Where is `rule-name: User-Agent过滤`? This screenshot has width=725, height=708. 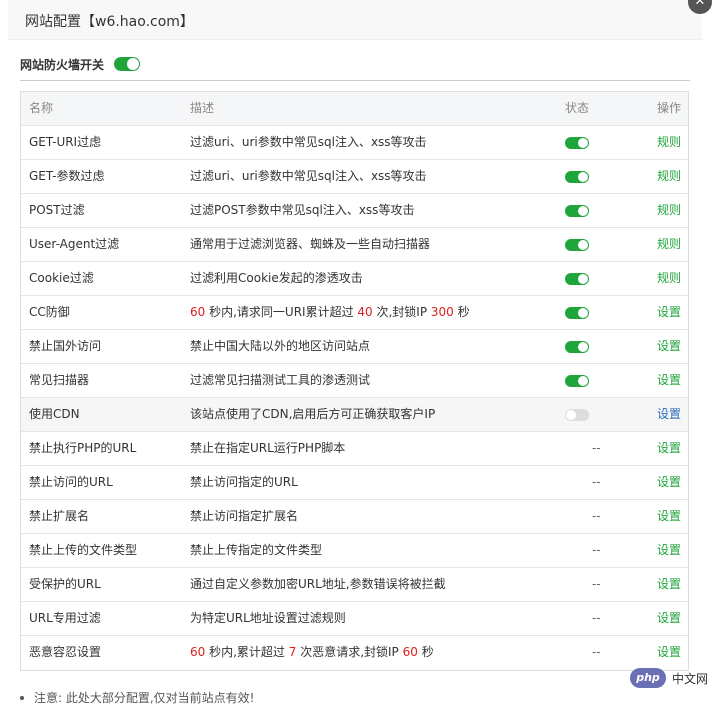 rule-name: User-Agent过滤 is located at coordinates (74, 244).